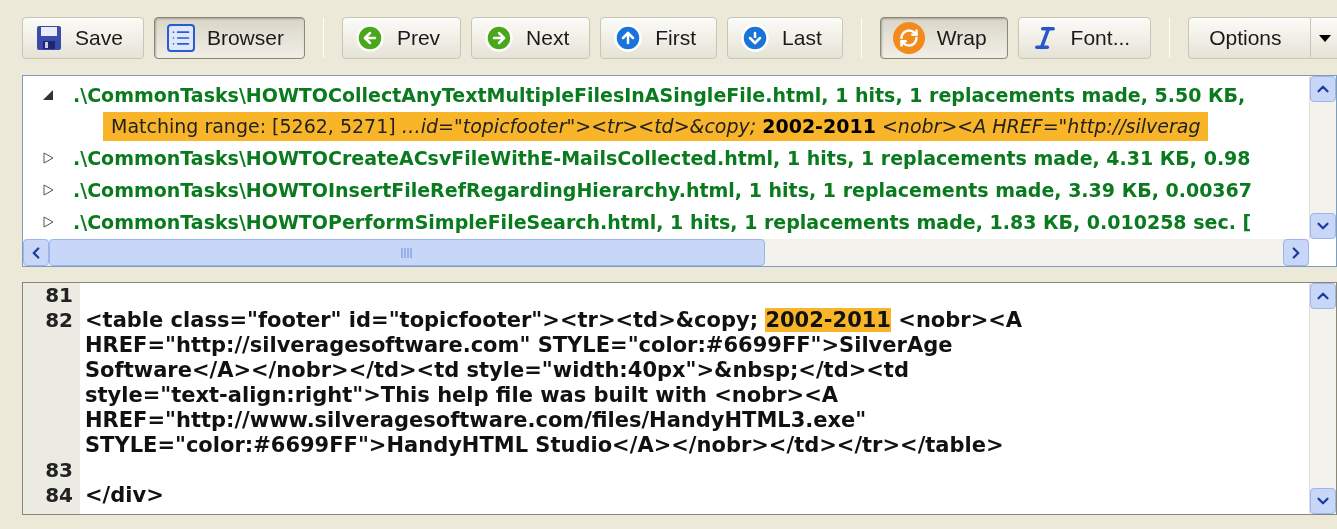 The height and width of the screenshot is (529, 1337). Describe the element at coordinates (1296, 252) in the screenshot. I see `scroll-right-button` at that location.